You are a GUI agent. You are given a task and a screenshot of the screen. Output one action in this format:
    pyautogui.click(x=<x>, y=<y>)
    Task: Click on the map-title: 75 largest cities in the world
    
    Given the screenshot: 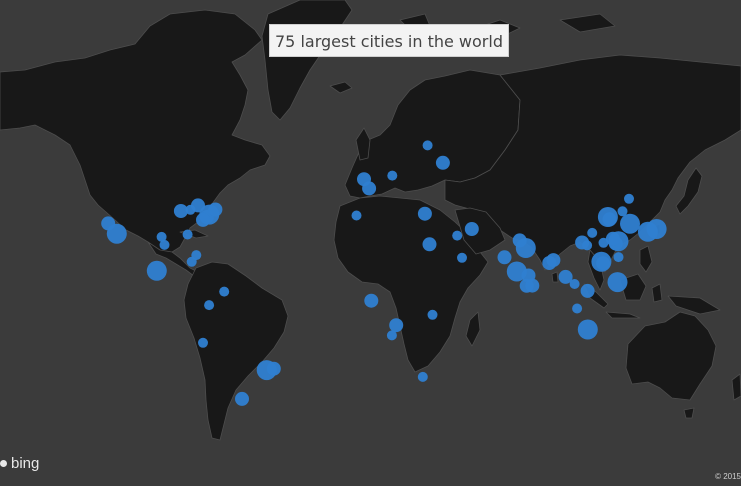 What is the action you would take?
    pyautogui.click(x=389, y=40)
    